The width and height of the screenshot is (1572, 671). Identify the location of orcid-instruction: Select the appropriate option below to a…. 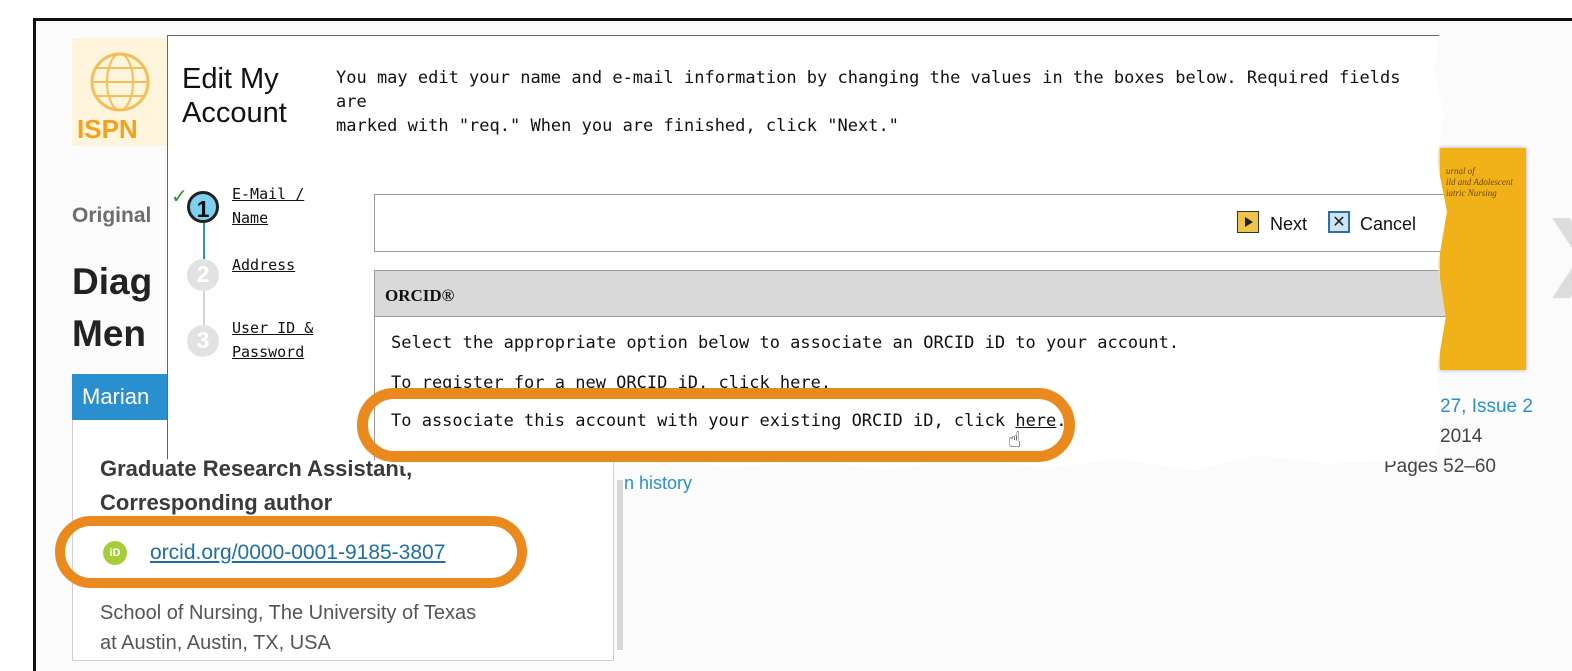
(785, 343).